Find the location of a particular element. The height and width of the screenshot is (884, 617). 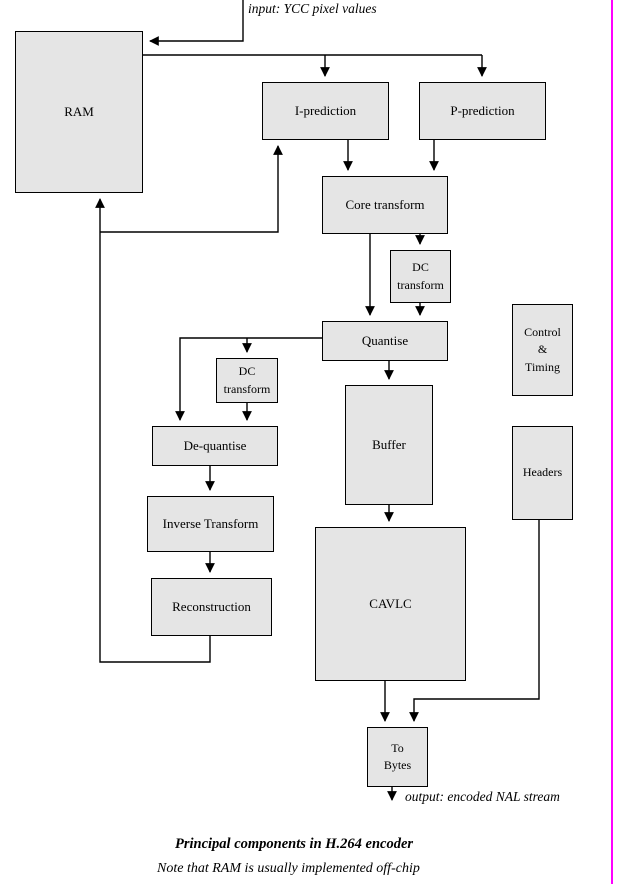

node-quantise-label: Quantise is located at coordinates (385, 340).